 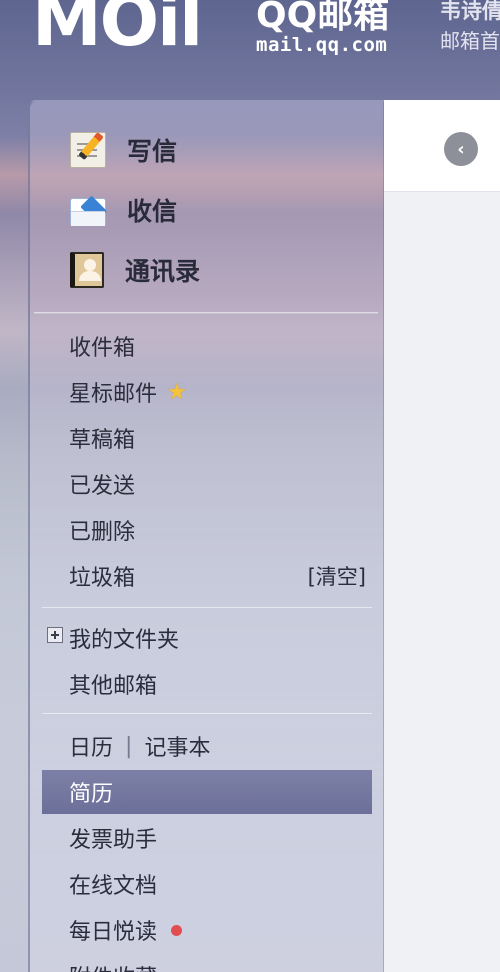 What do you see at coordinates (207, 530) in the screenshot?
I see `folder-deleted: 已删除` at bounding box center [207, 530].